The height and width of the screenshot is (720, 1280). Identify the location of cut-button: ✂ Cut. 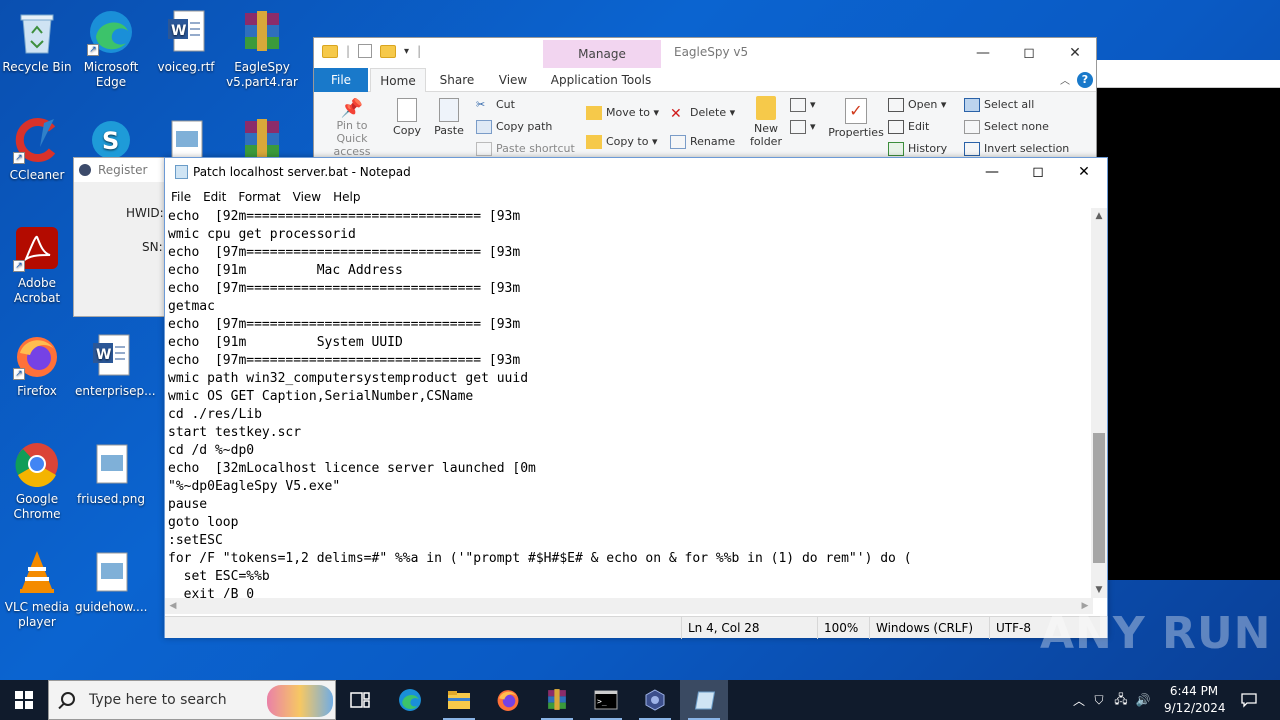
(495, 105).